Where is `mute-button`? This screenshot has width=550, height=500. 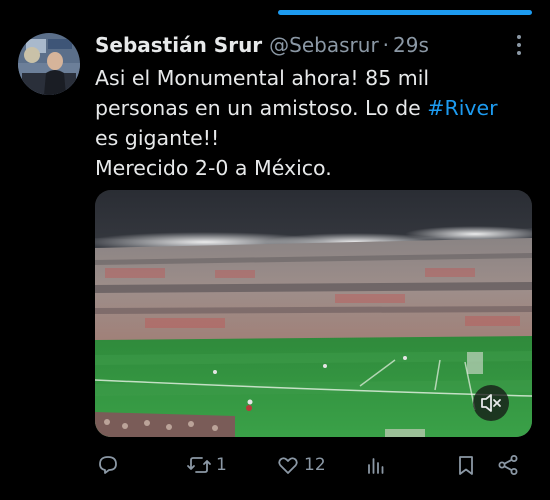
mute-button is located at coordinates (491, 403).